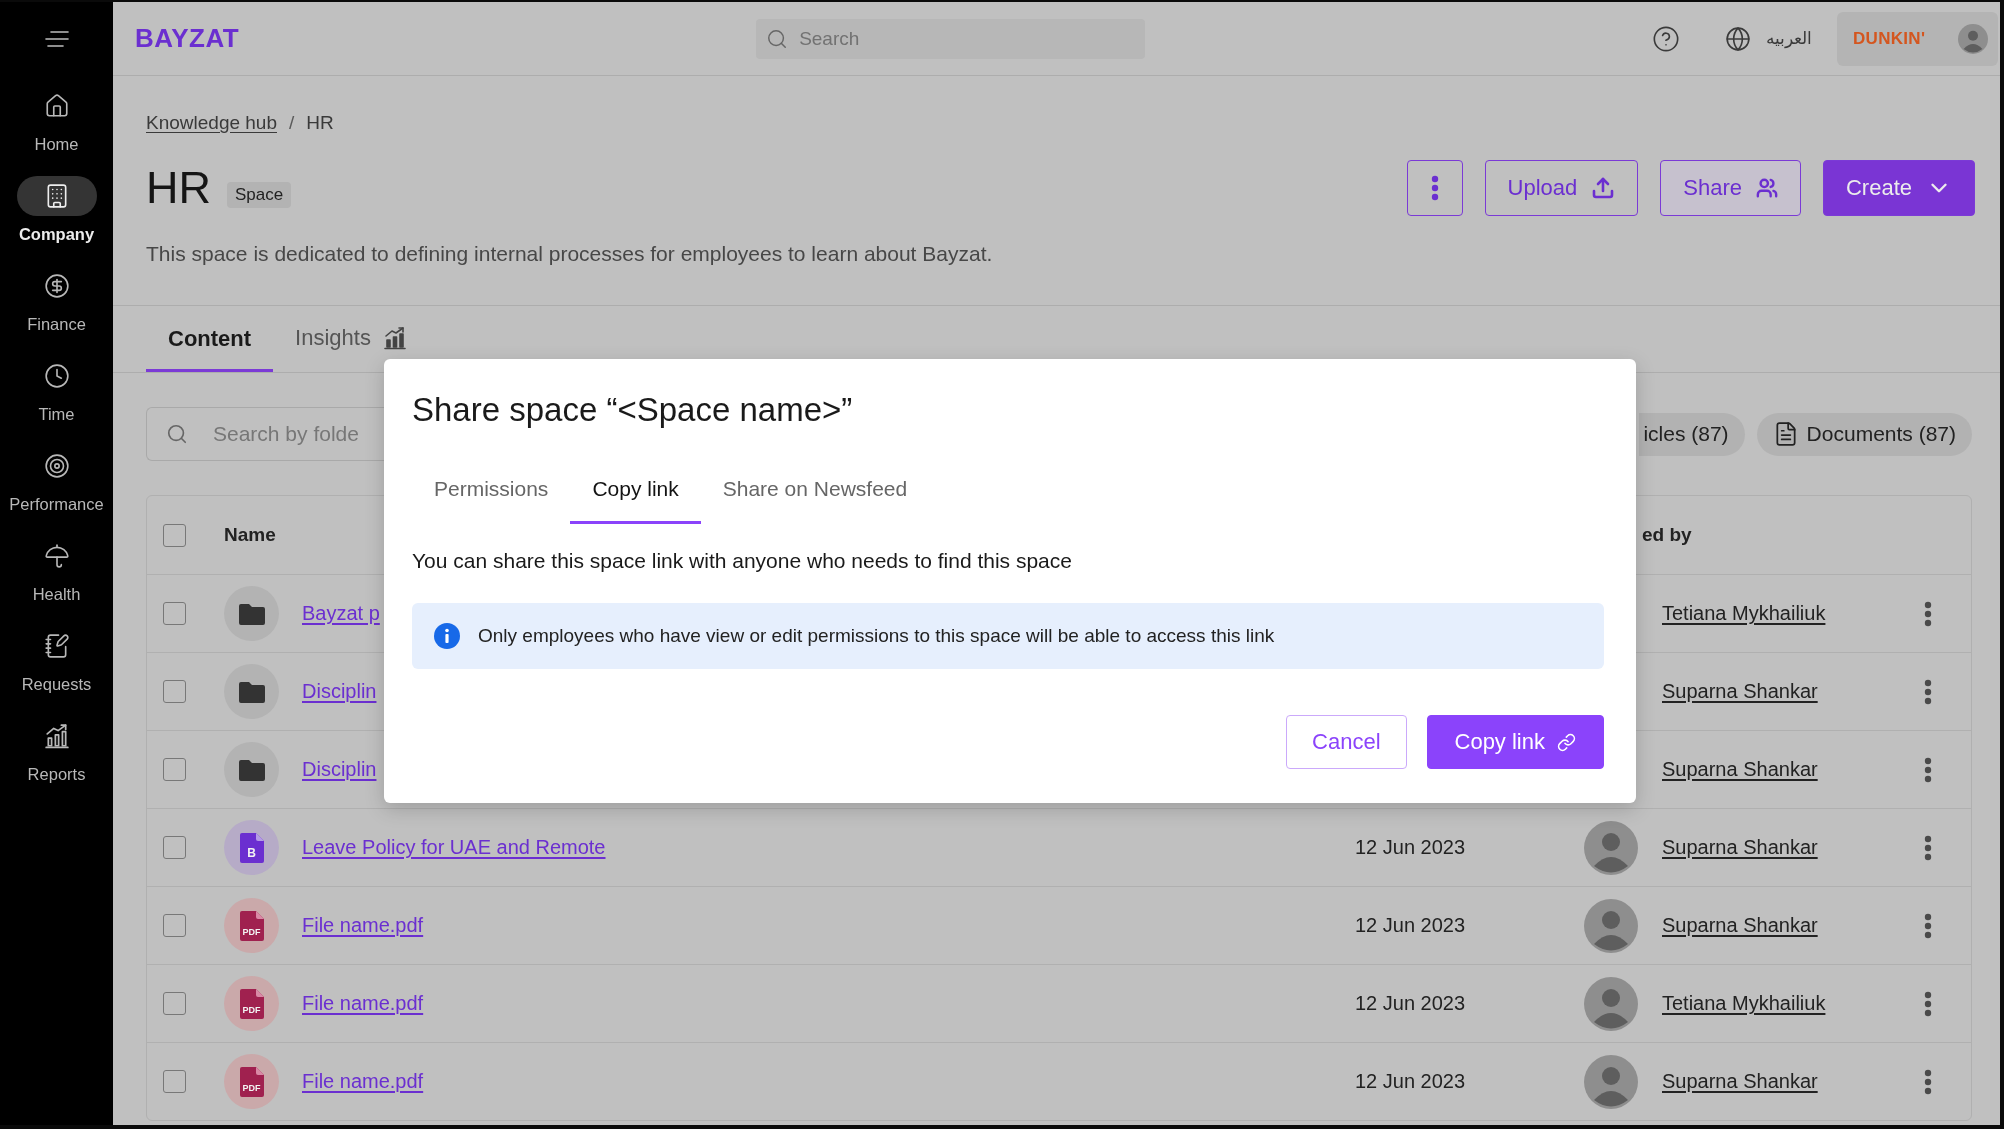 Image resolution: width=2004 pixels, height=1129 pixels. Describe the element at coordinates (56, 466) in the screenshot. I see `target-icon` at that location.